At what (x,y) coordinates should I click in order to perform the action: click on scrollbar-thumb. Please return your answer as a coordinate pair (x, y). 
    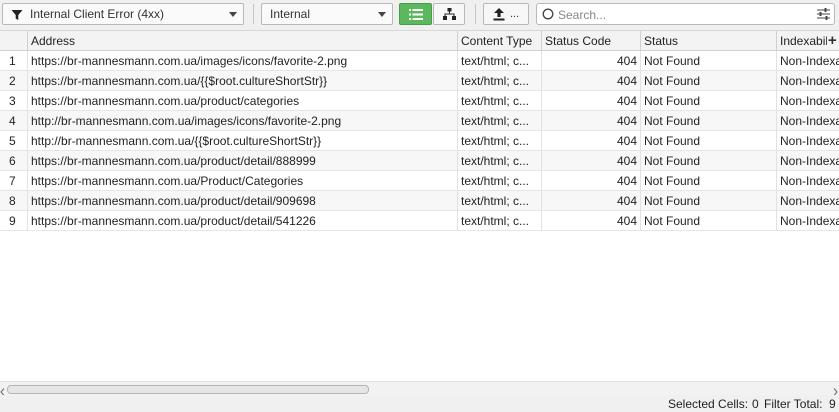
    Looking at the image, I should click on (188, 389).